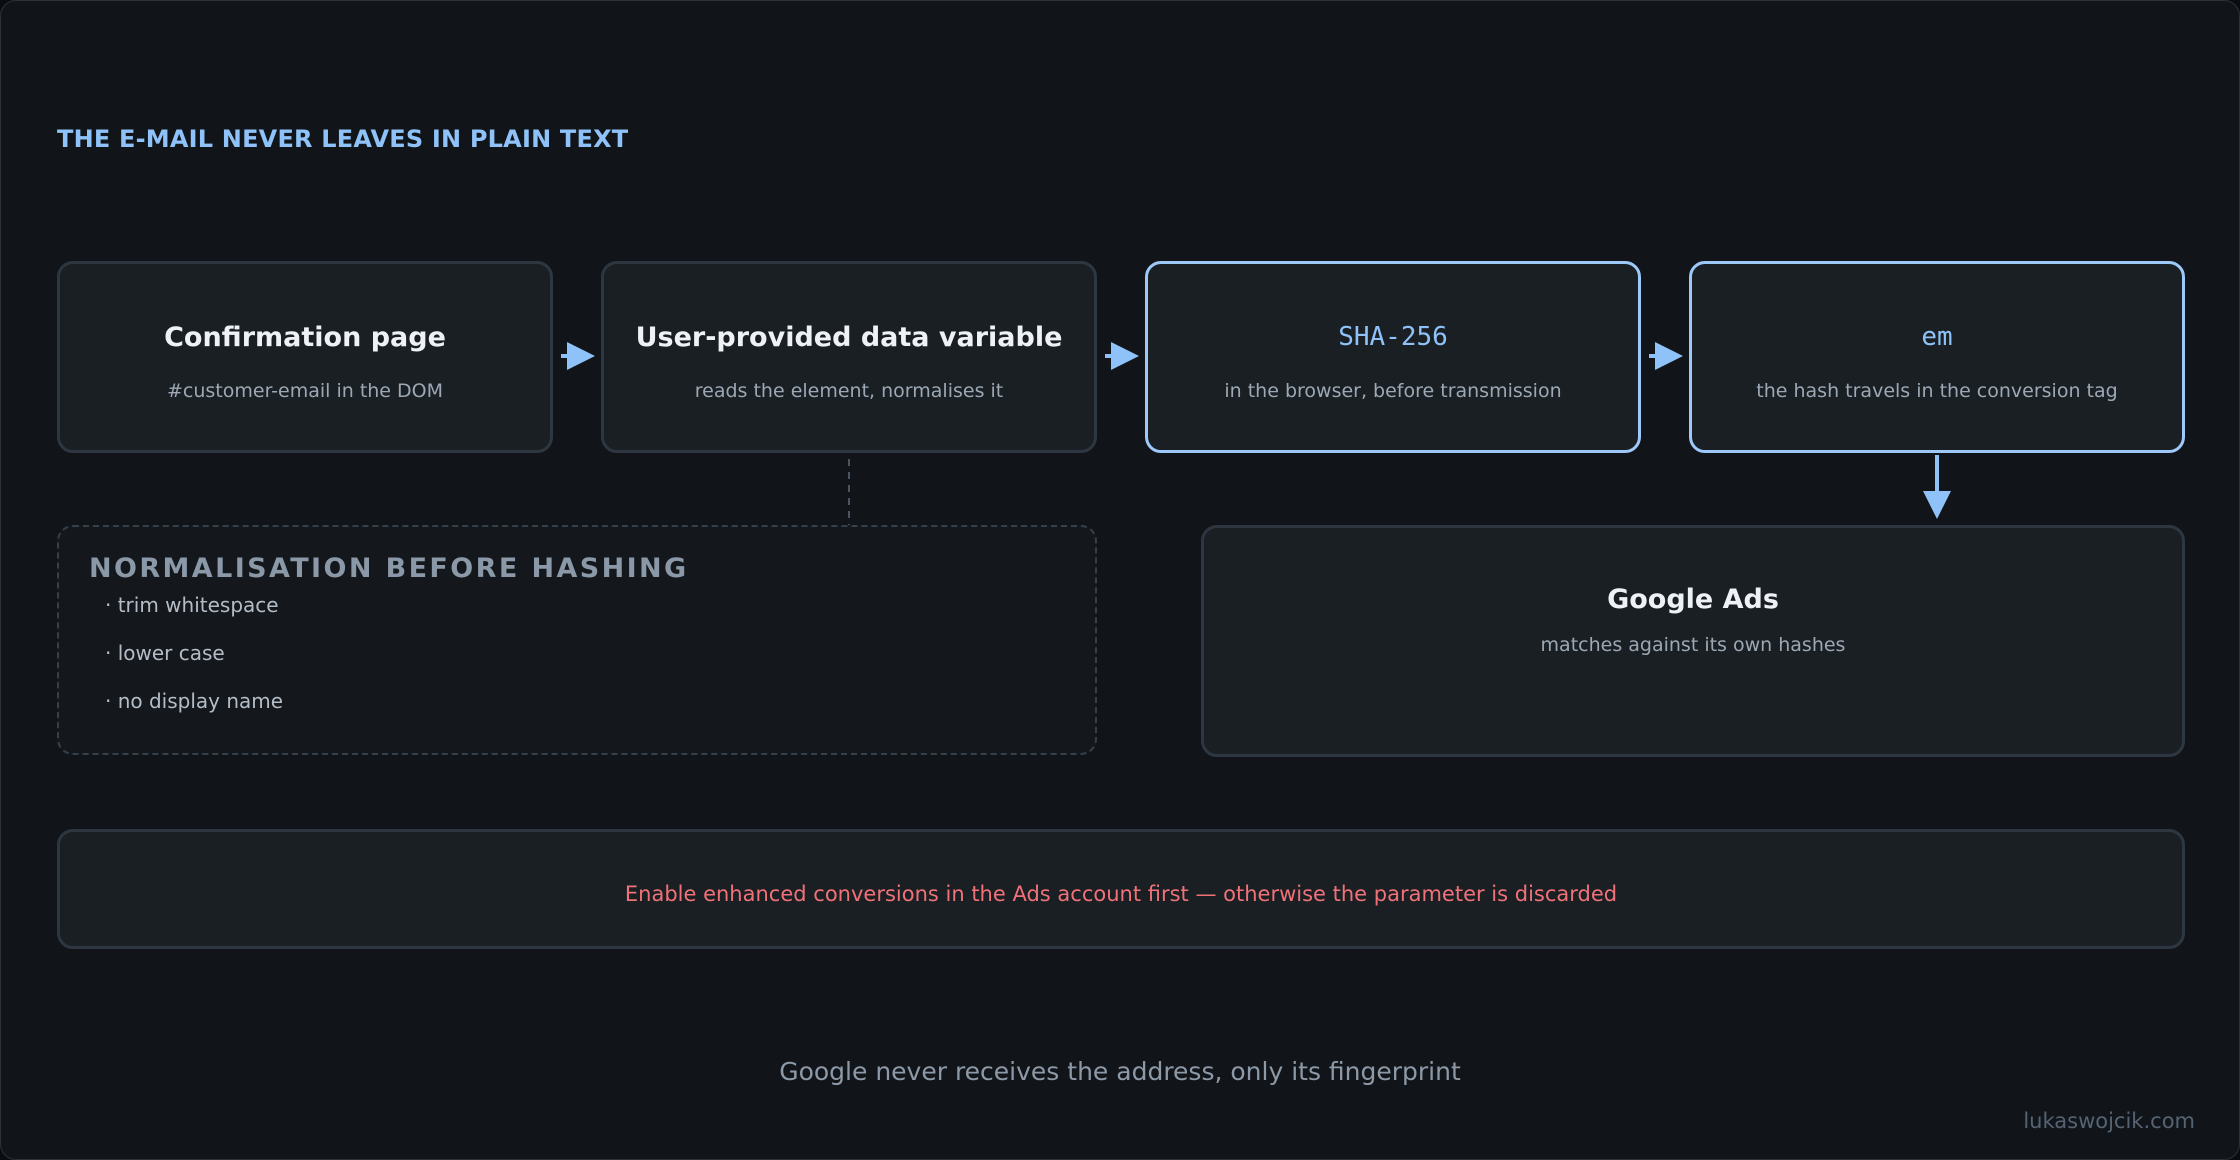 The height and width of the screenshot is (1160, 2240). I want to click on confirmation-page-subtitle: #customer-email in the DOM, so click(305, 391).